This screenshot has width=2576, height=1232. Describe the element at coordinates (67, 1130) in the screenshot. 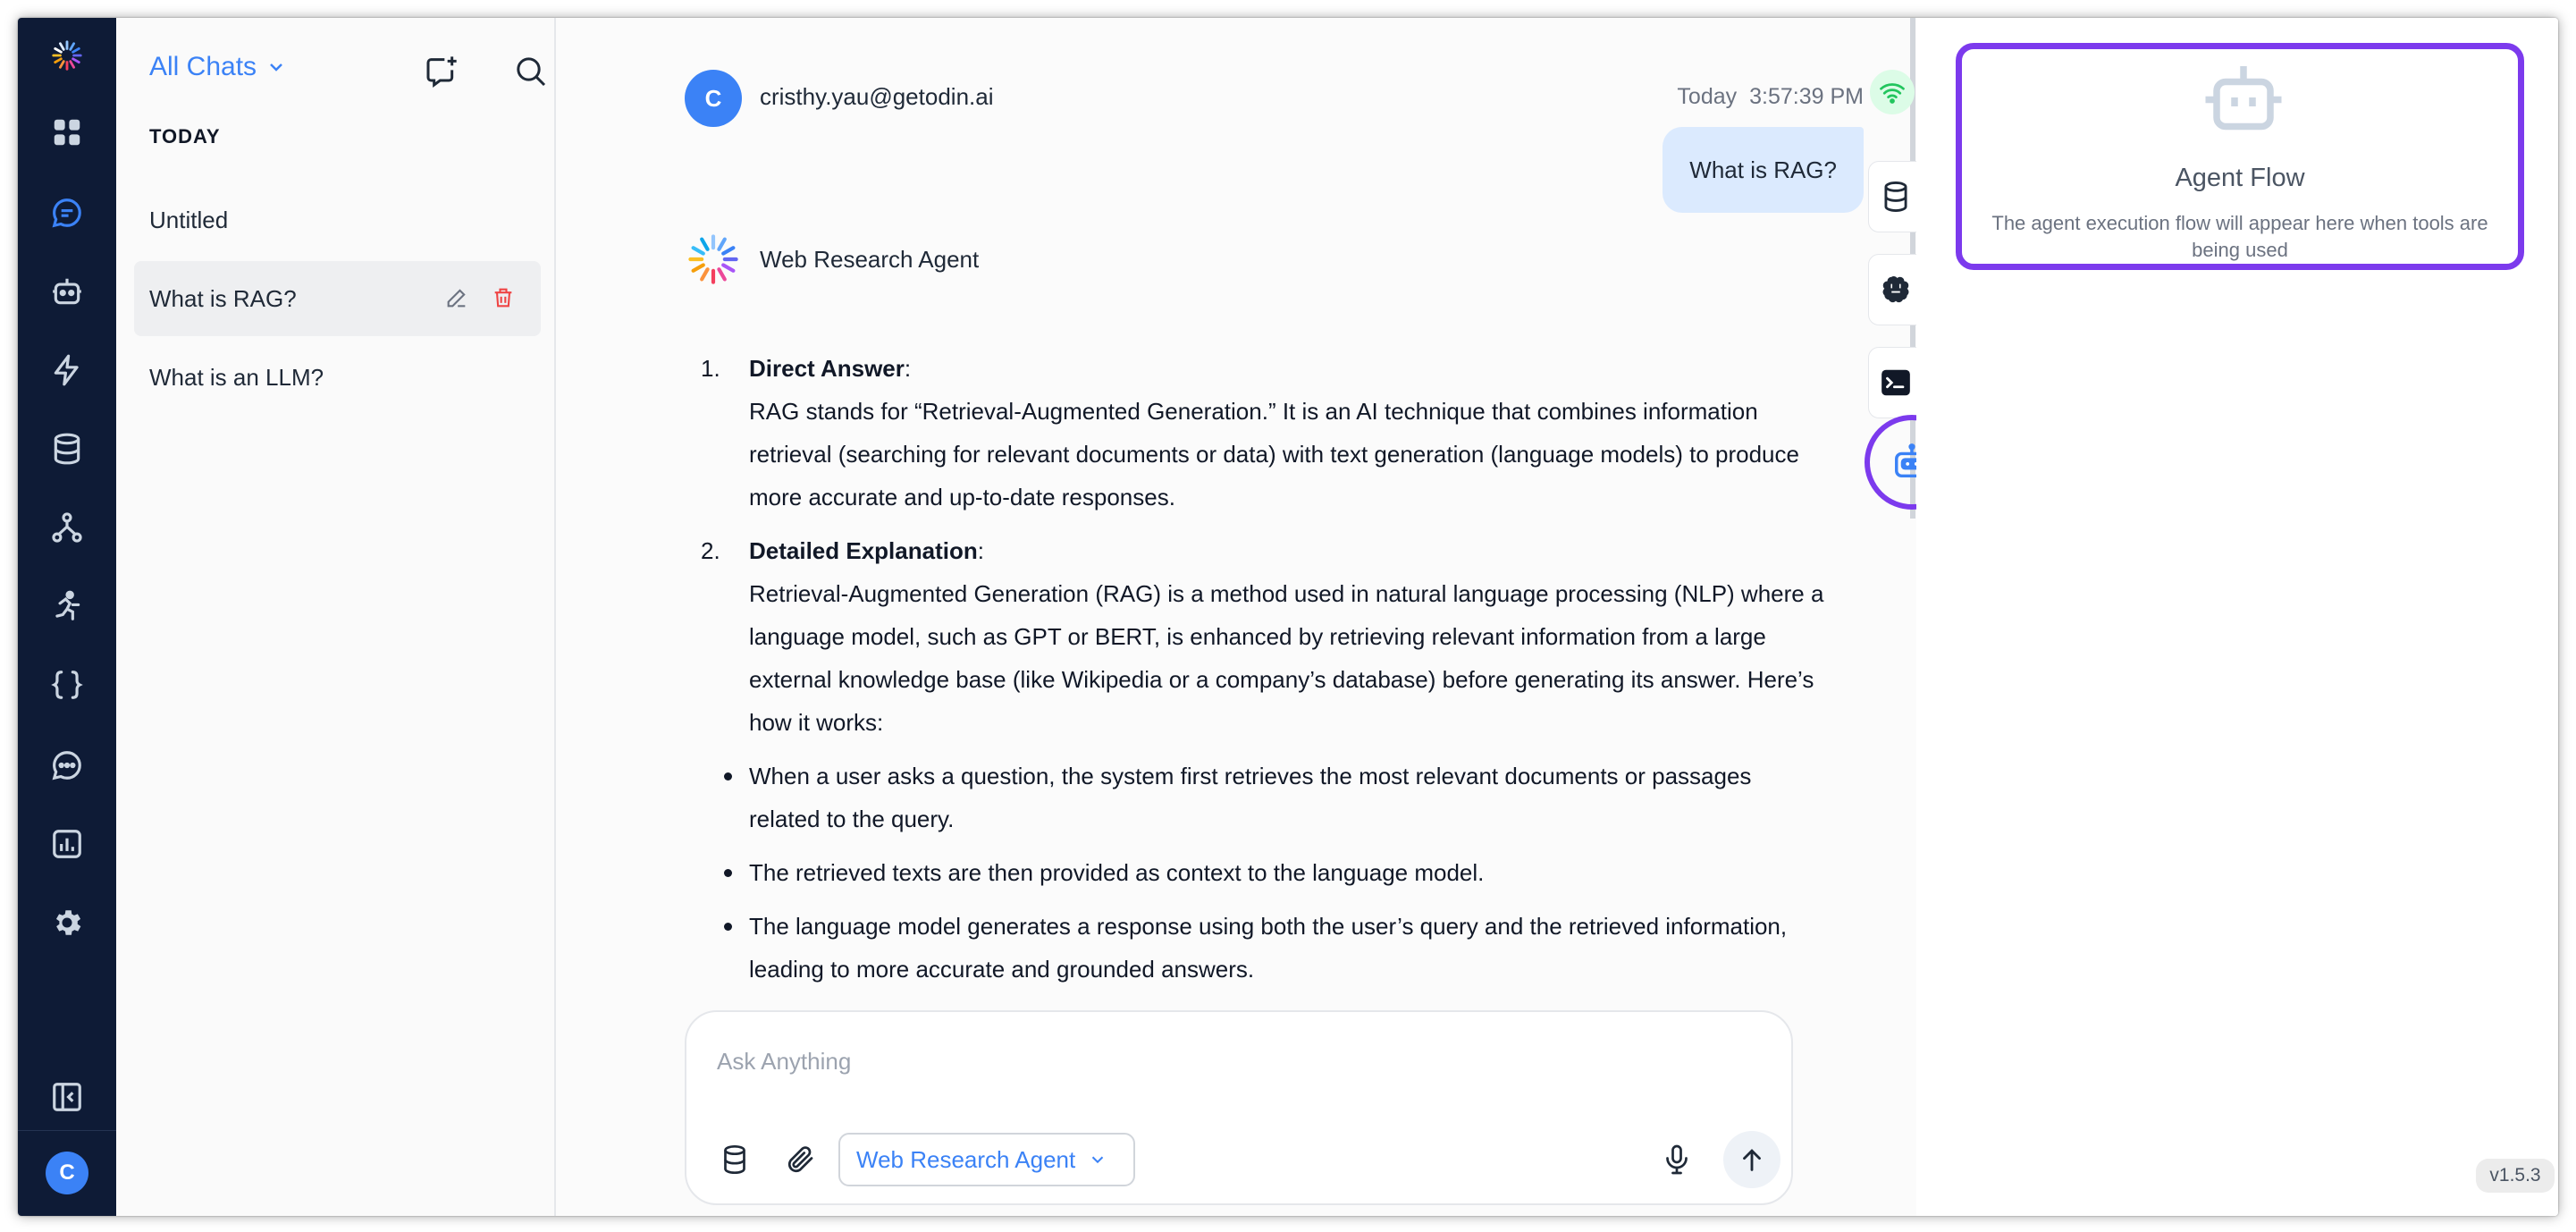

I see `rail-divider` at that location.